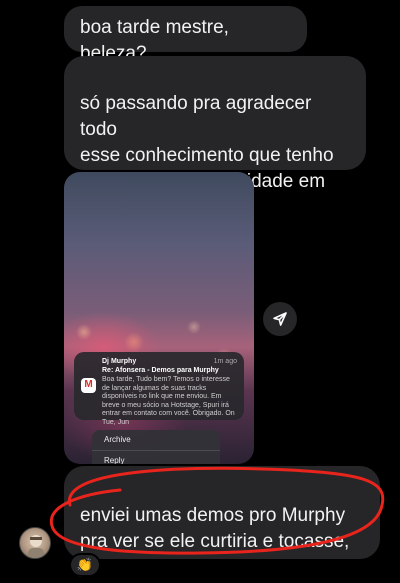 The image size is (400, 583). What do you see at coordinates (160, 370) in the screenshot?
I see `notification-subject: Re: Afonsera - Demos para Murphy` at bounding box center [160, 370].